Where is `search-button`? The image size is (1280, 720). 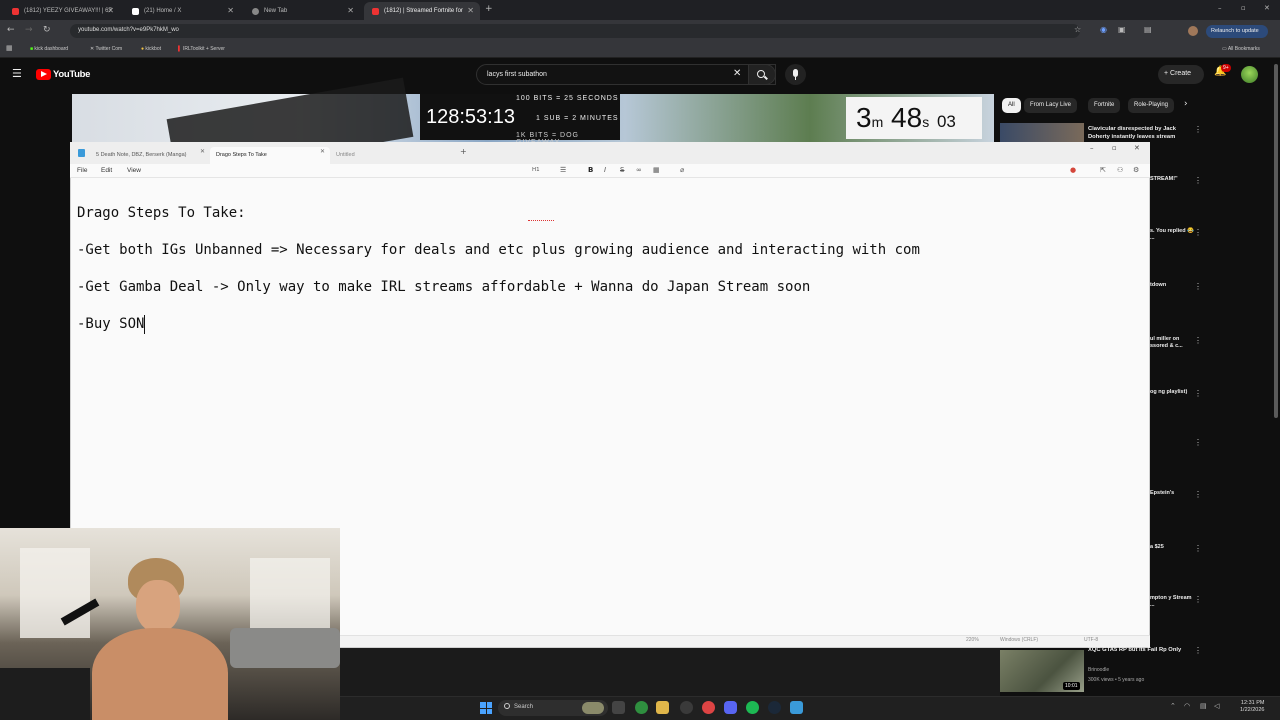 search-button is located at coordinates (762, 74).